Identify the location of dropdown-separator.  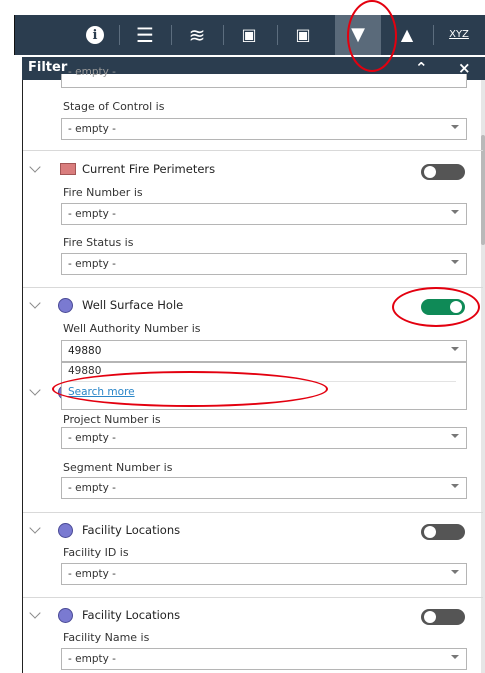
(262, 381).